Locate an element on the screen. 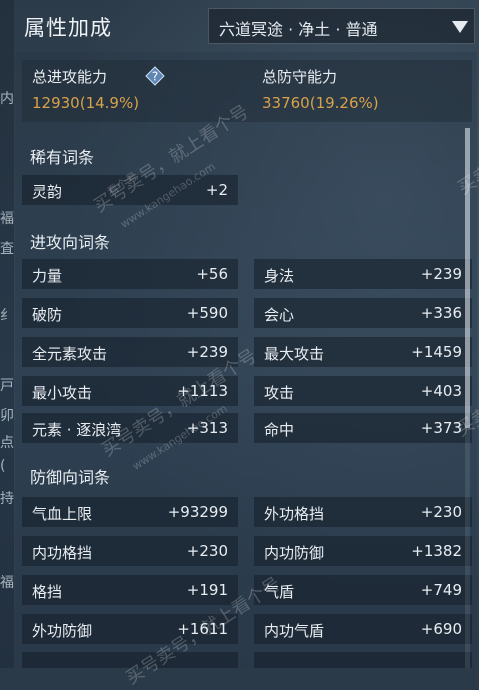  stat-name: 内功格挡 is located at coordinates (62, 553).